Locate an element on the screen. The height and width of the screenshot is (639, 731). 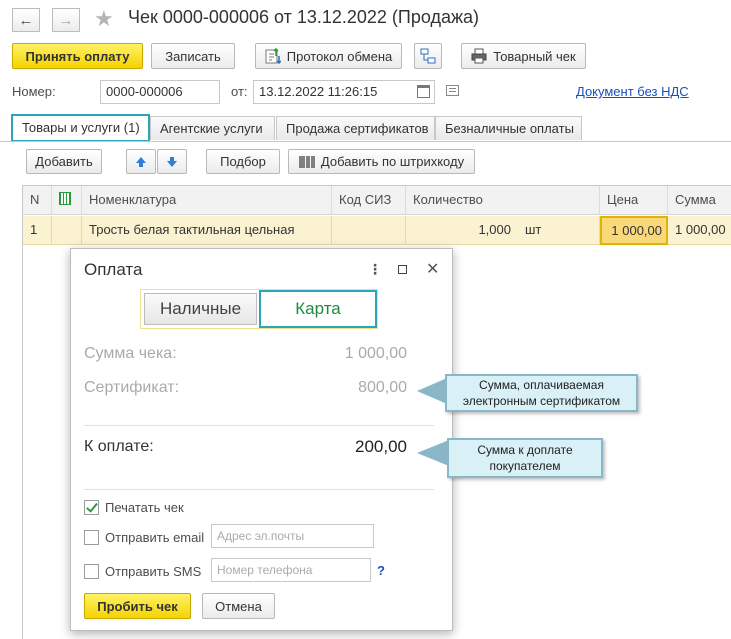
help-icon: ? is located at coordinates (381, 570).